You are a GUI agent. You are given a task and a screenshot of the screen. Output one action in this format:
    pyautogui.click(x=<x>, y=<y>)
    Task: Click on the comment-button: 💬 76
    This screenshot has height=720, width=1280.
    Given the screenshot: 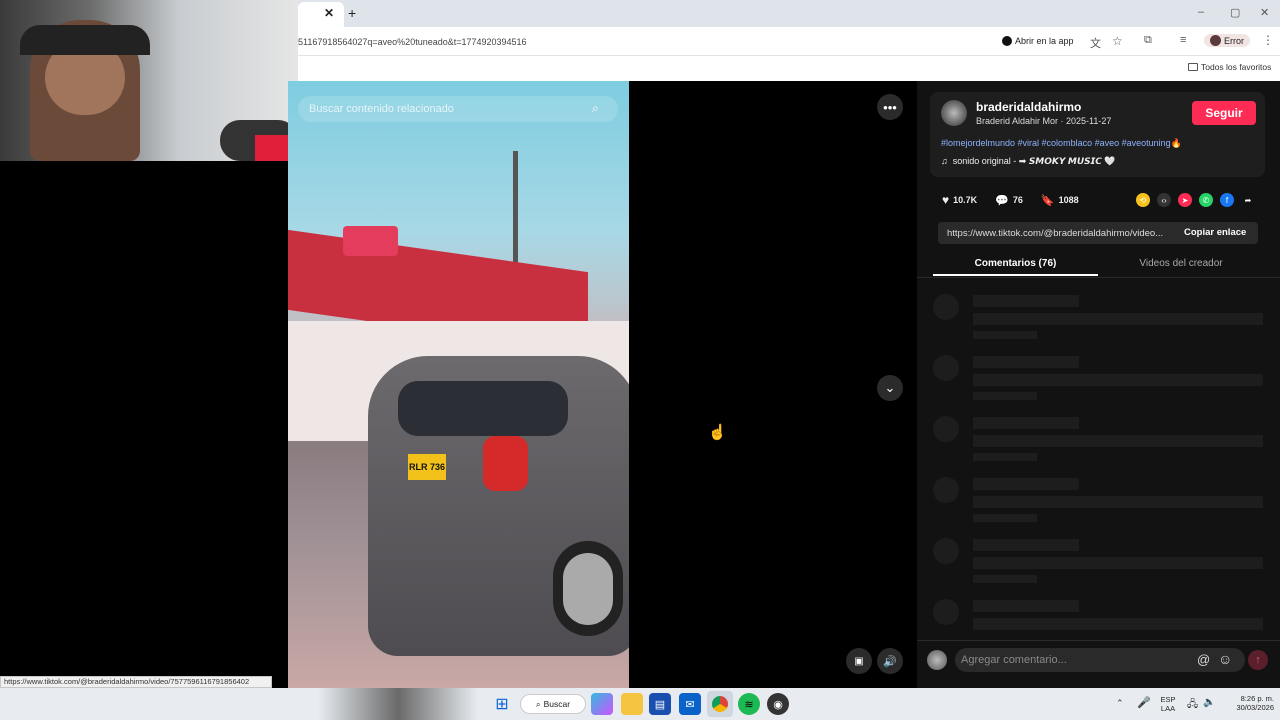 What is the action you would take?
    pyautogui.click(x=1009, y=200)
    